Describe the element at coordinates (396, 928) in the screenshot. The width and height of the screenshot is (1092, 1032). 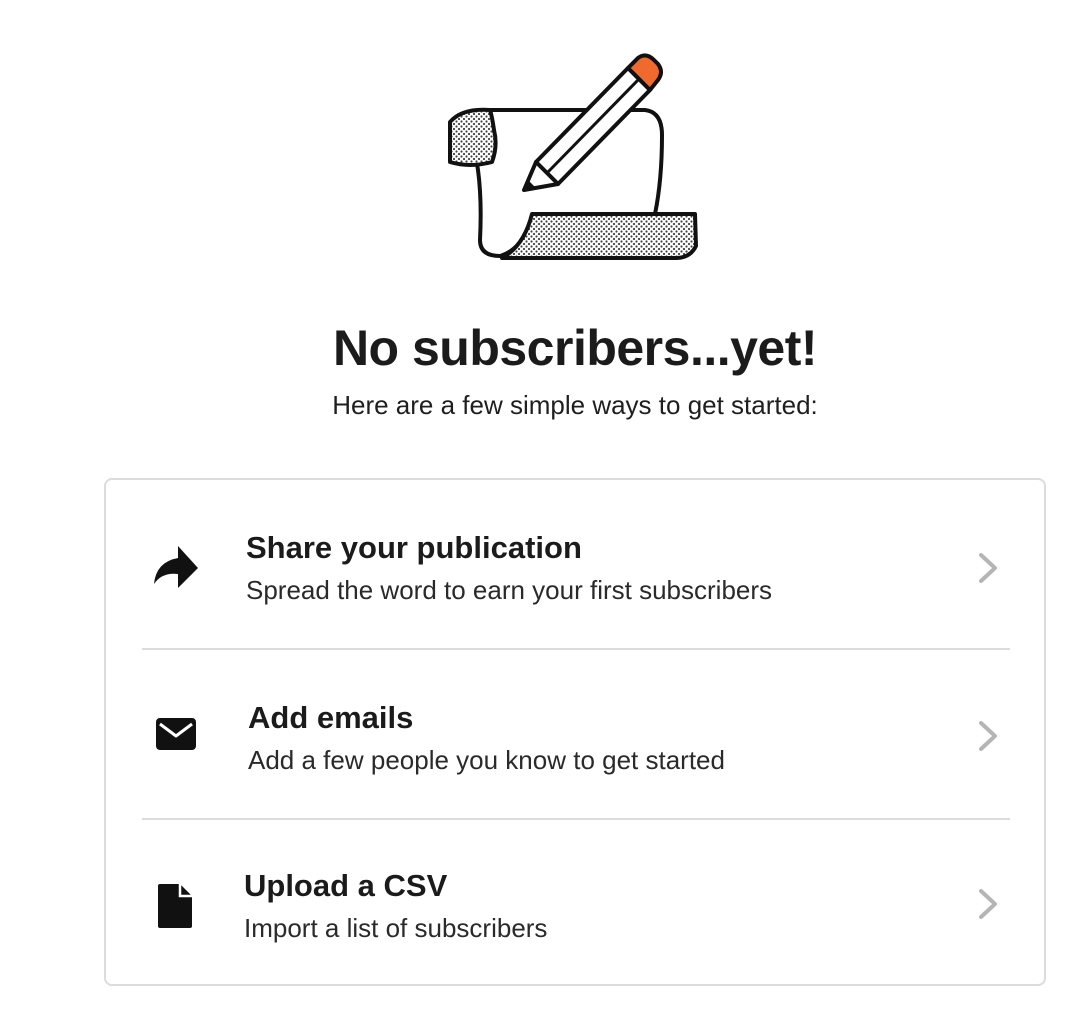
I see `option-description: Import a list of subscribers` at that location.